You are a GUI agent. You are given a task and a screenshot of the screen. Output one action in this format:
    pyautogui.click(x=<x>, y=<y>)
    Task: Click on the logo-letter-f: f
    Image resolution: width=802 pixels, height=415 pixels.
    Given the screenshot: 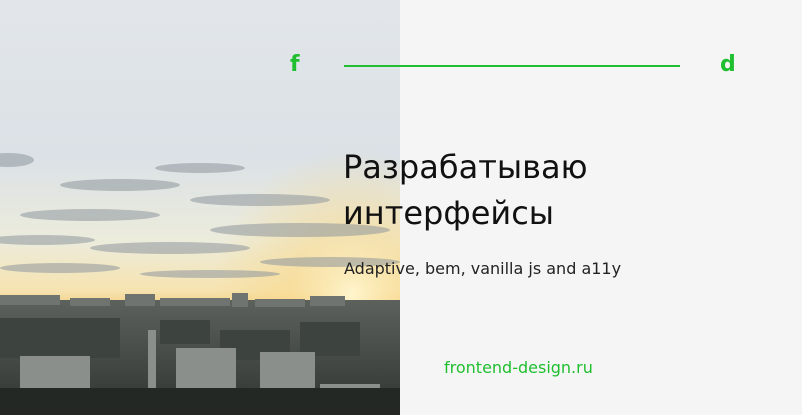 What is the action you would take?
    pyautogui.click(x=295, y=64)
    